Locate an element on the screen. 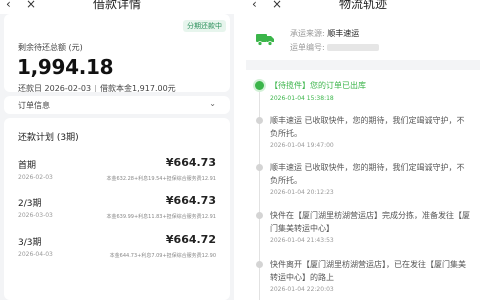 This screenshot has width=480, height=300. event-time: 2026-01-04 21:43:53 is located at coordinates (302, 240).